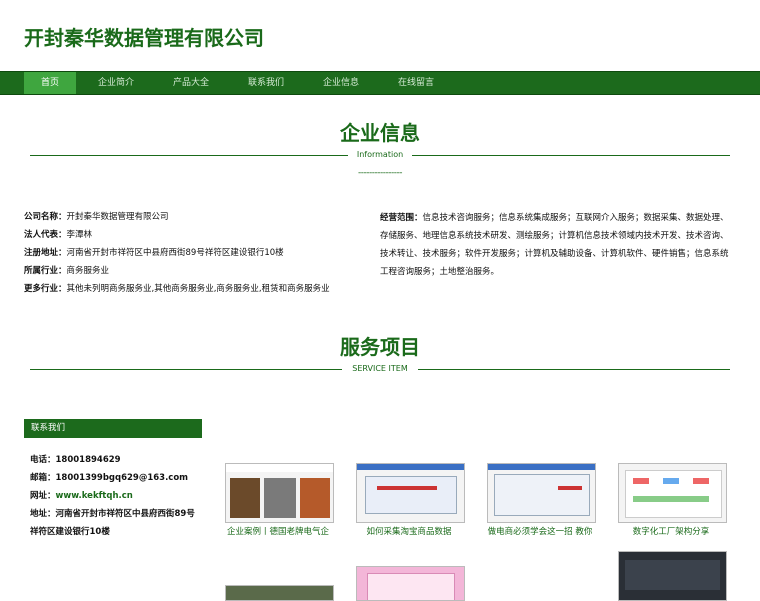 Image resolution: width=760 pixels, height=601 pixels. Describe the element at coordinates (109, 478) in the screenshot. I see `contact-email: 邮箱：18001399bgq629@163.com` at that location.